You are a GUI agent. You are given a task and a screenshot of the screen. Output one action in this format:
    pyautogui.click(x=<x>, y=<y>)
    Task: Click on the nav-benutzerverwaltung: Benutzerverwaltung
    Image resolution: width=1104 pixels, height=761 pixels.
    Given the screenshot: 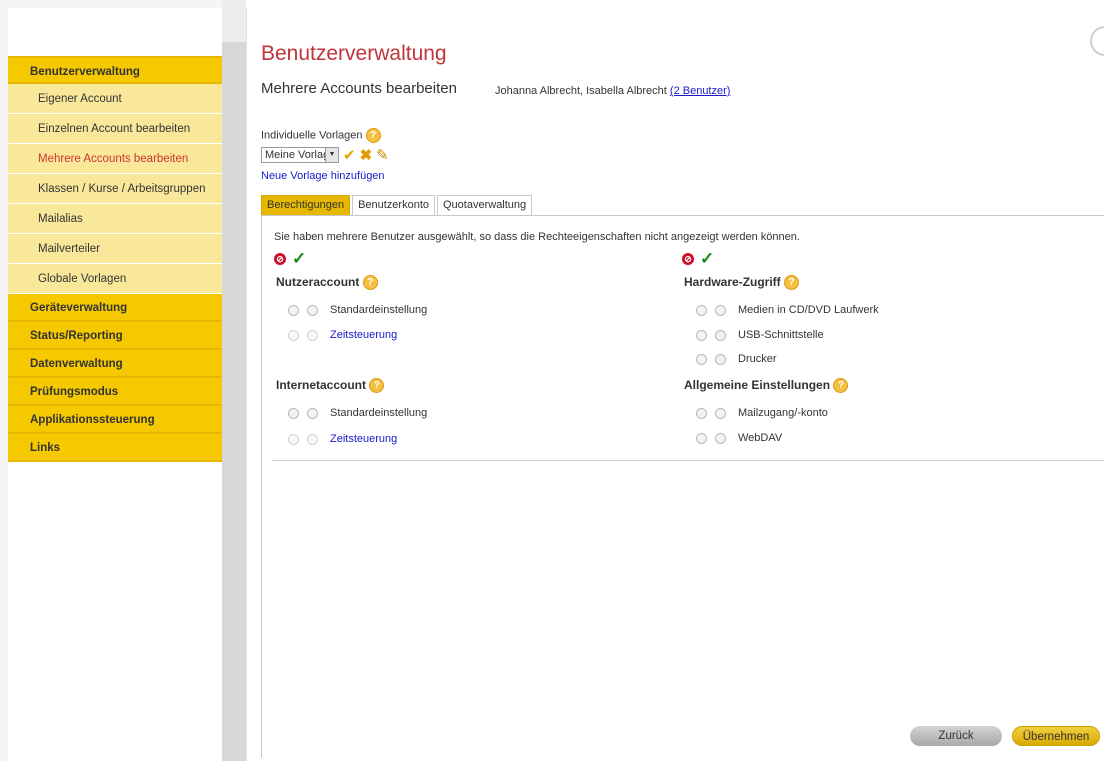 What is the action you would take?
    pyautogui.click(x=115, y=70)
    